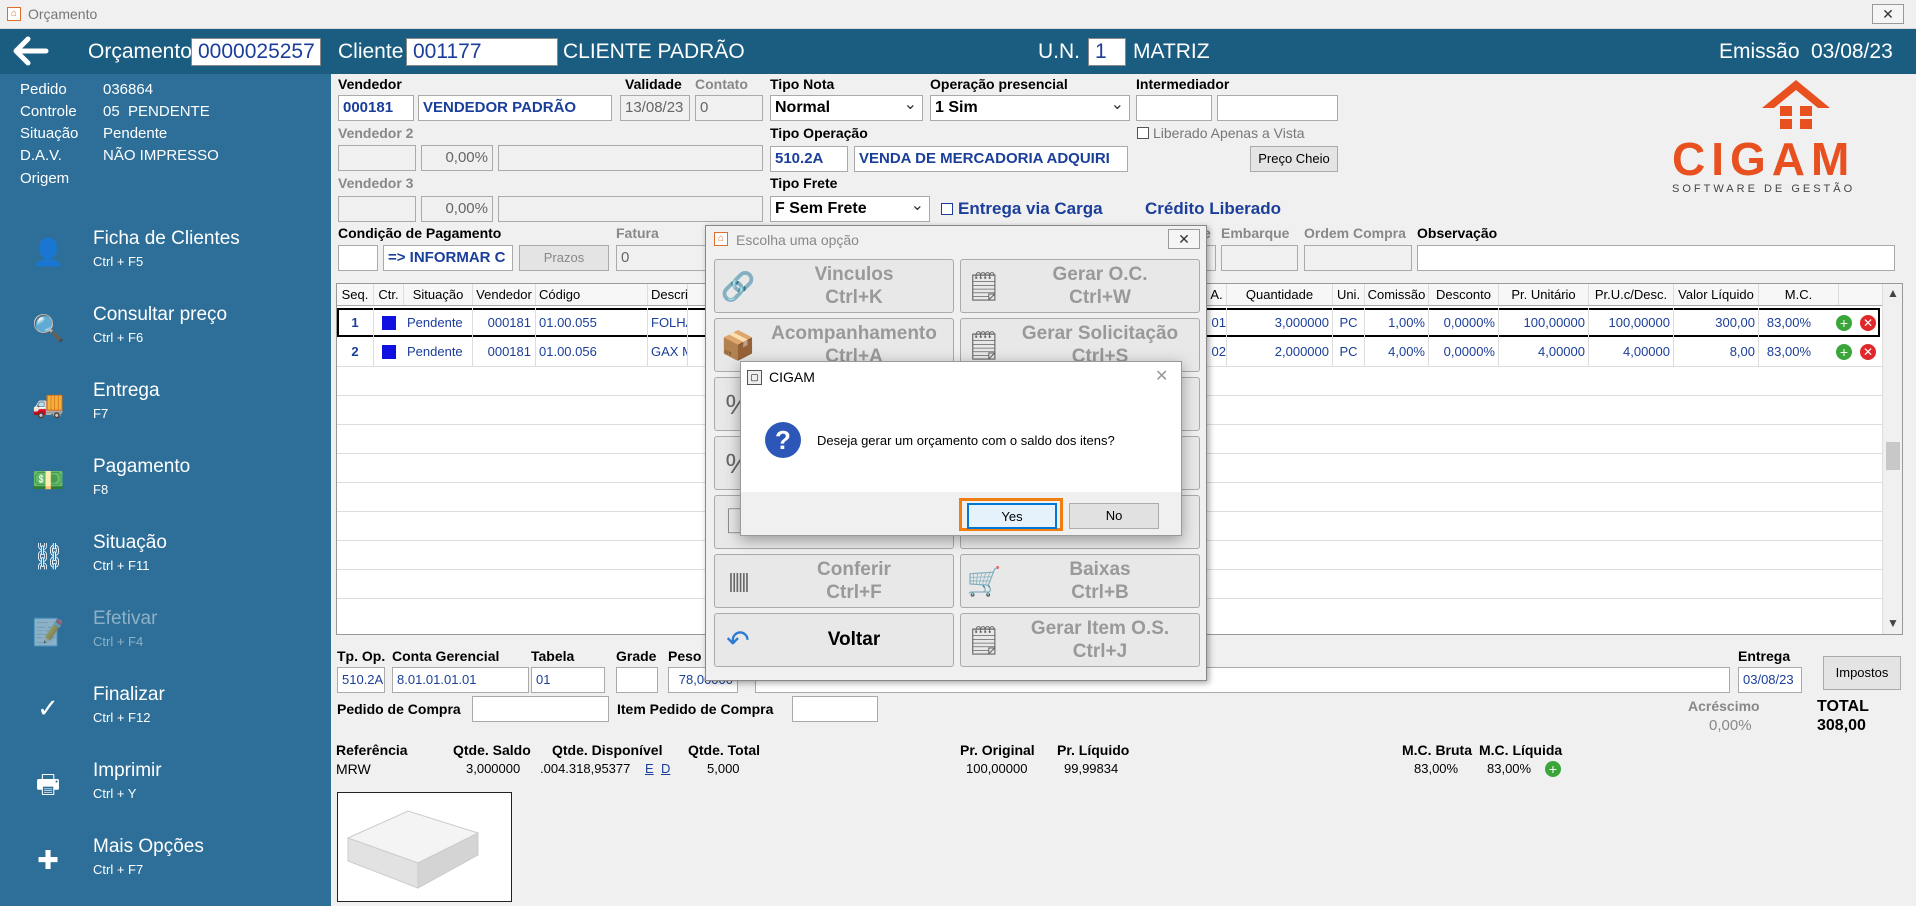  I want to click on intermediador-code-field, so click(1174, 108).